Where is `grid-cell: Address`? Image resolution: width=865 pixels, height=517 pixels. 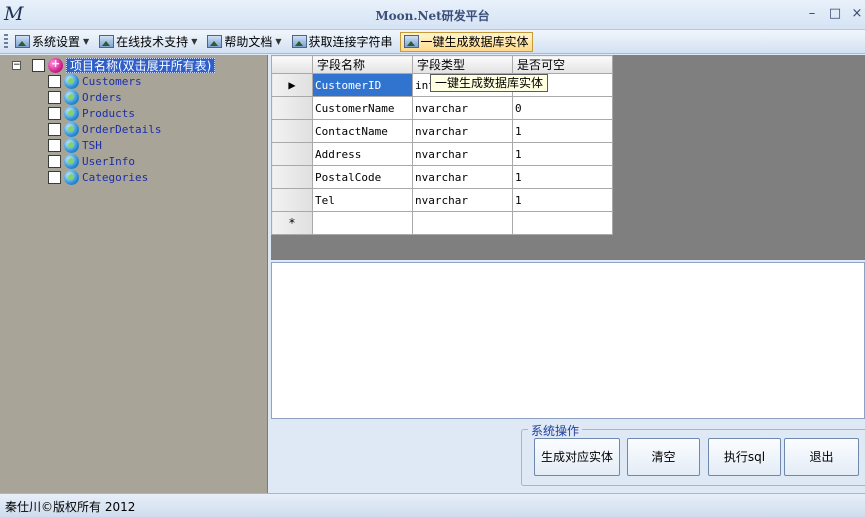 grid-cell: Address is located at coordinates (362, 154).